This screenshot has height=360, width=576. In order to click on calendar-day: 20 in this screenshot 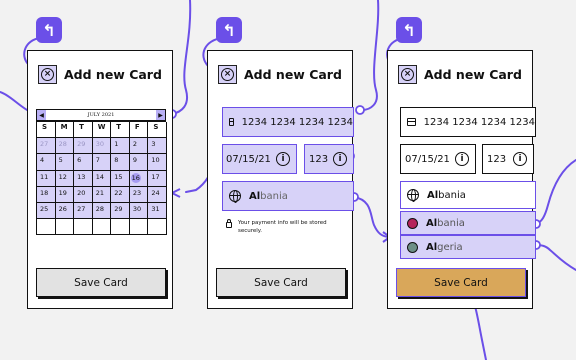, I will do `click(83, 194)`.